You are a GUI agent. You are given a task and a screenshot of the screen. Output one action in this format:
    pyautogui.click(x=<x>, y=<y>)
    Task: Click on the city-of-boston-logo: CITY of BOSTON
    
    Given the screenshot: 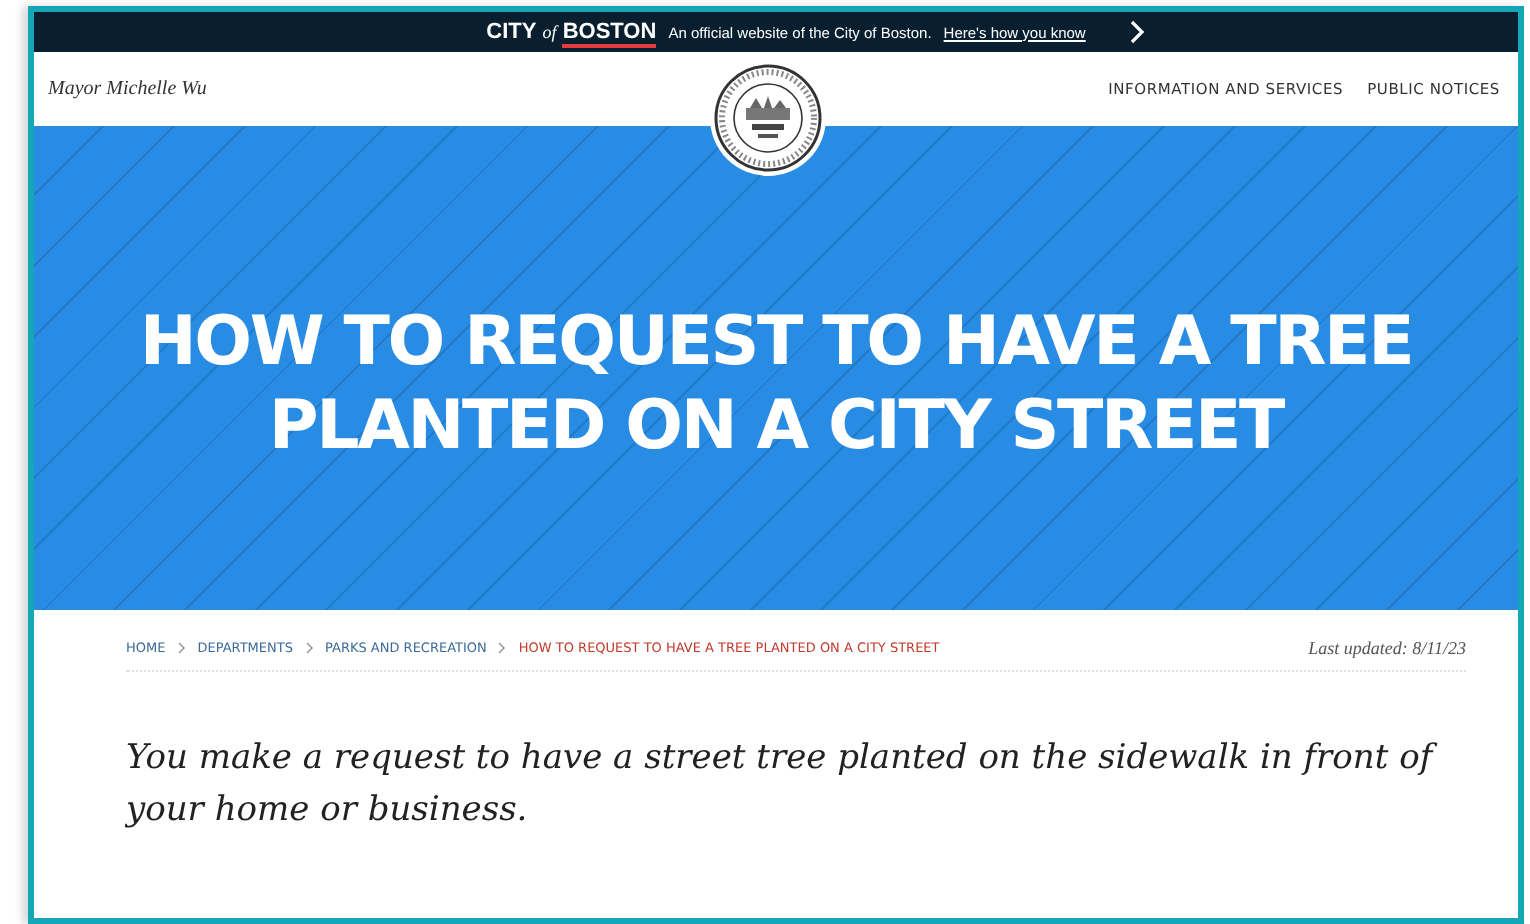 What is the action you would take?
    pyautogui.click(x=571, y=32)
    